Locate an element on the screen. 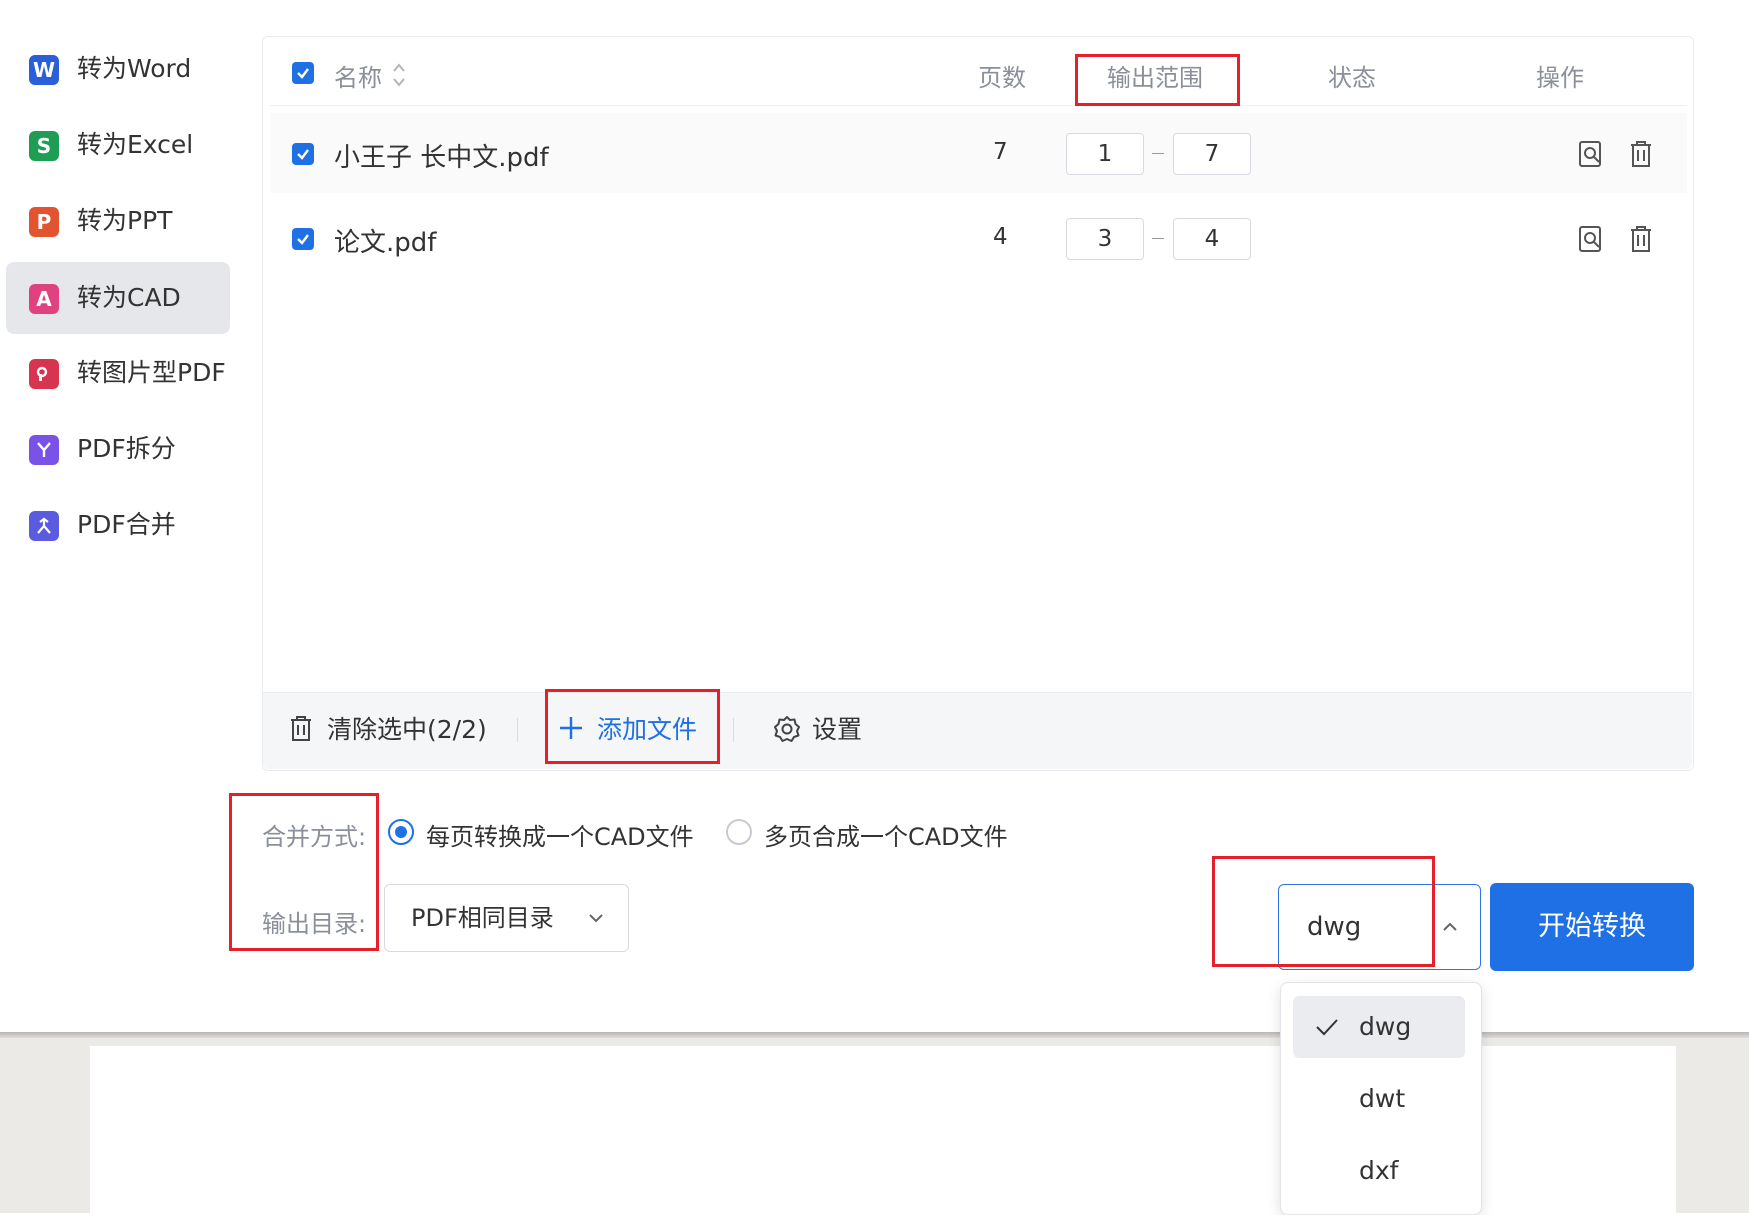 The height and width of the screenshot is (1215, 1749). sidebar-item-cad: A 转为CAD is located at coordinates (118, 298).